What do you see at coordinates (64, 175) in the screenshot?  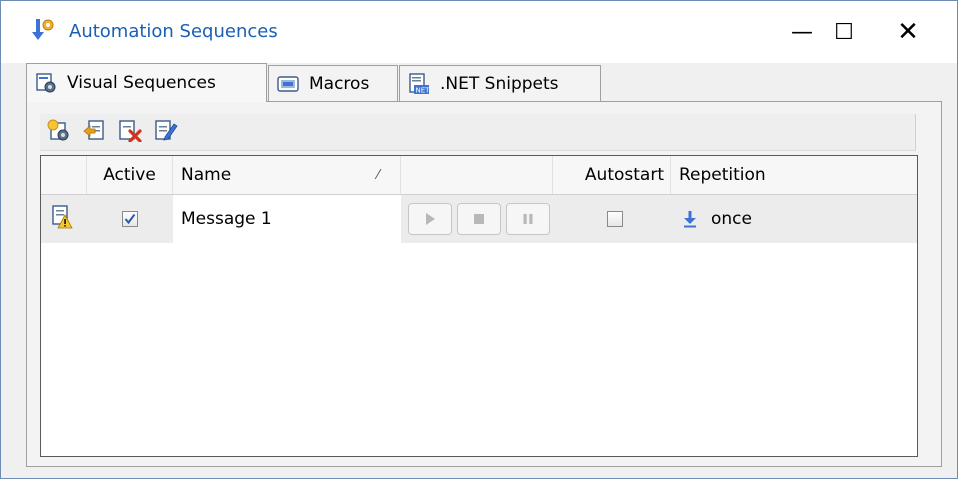 I see `column-header-status` at bounding box center [64, 175].